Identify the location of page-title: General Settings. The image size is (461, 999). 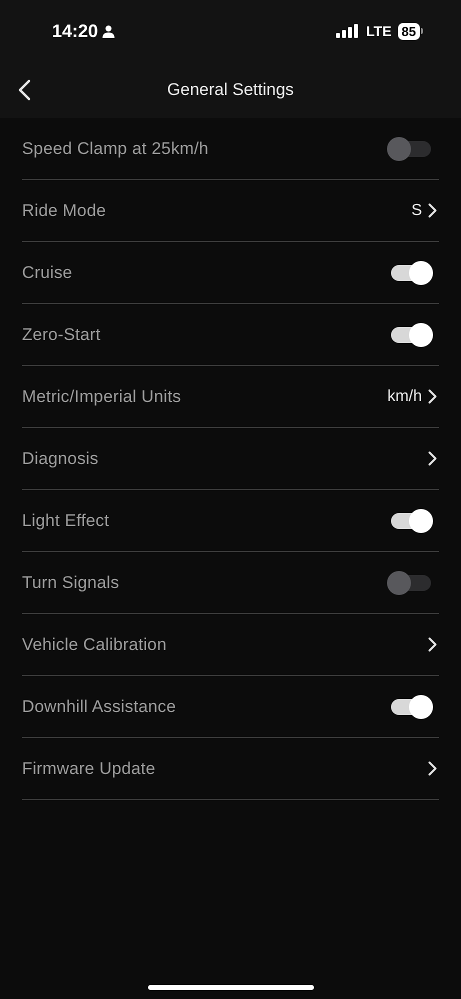
(230, 90).